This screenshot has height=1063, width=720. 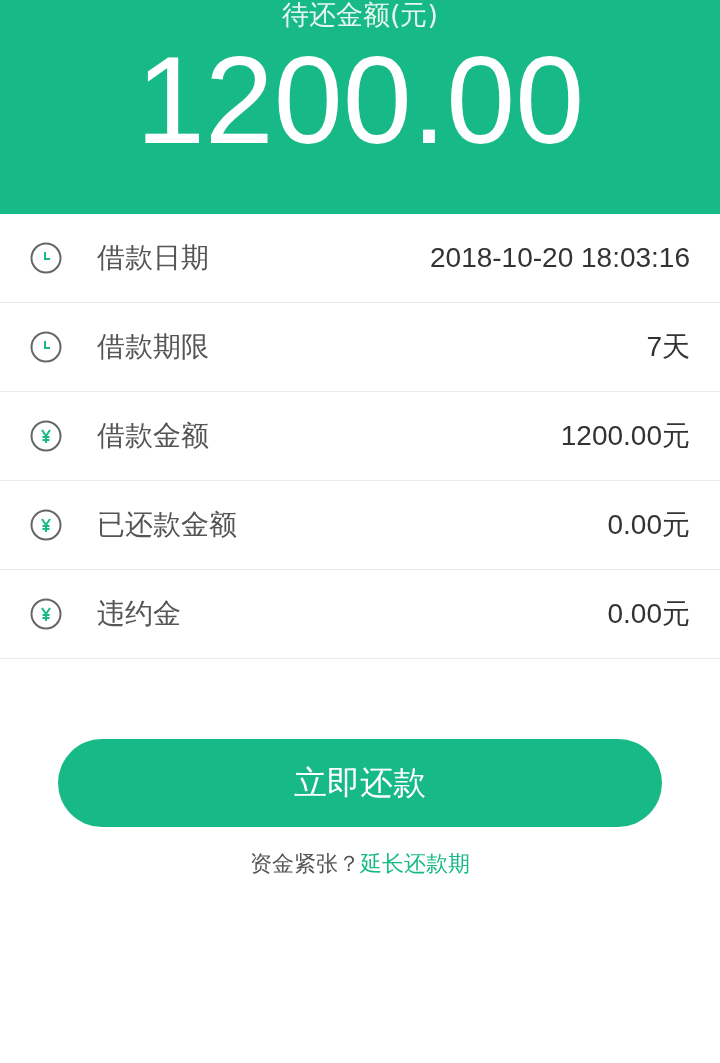 What do you see at coordinates (560, 258) in the screenshot?
I see `row-value: 2018-10-20 18:03:16` at bounding box center [560, 258].